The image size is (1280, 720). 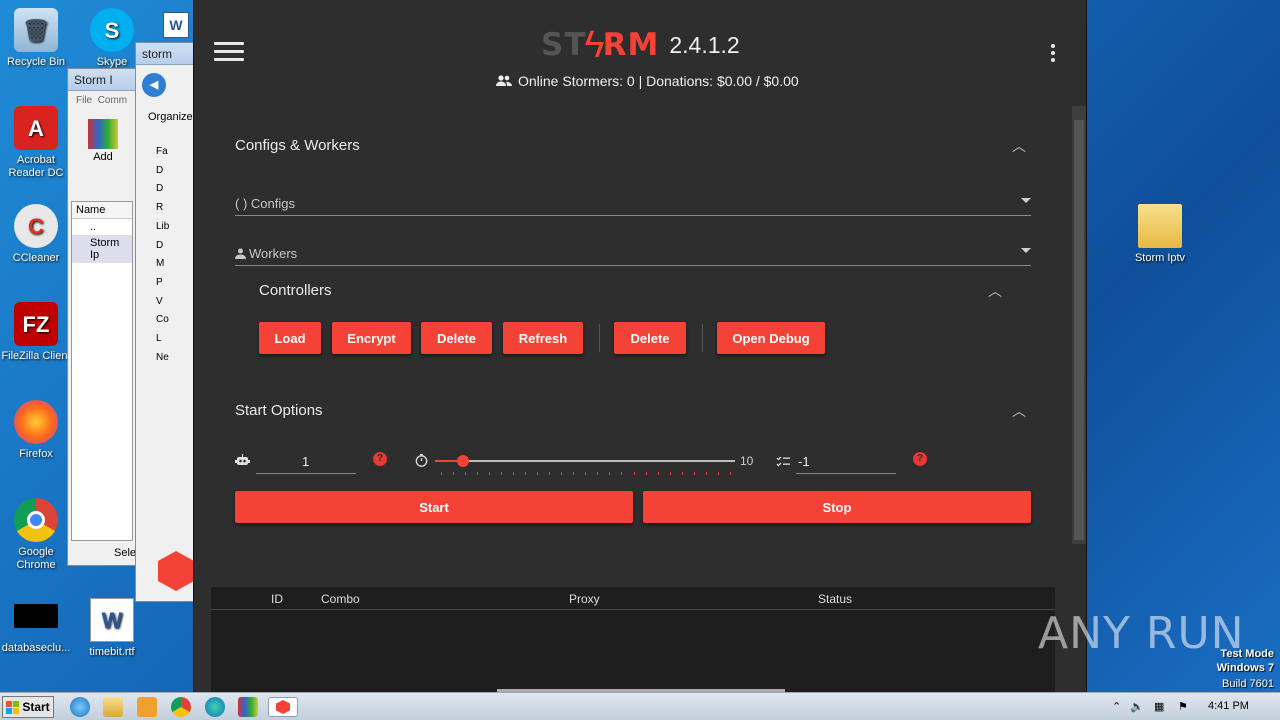 What do you see at coordinates (162, 264) in the screenshot?
I see `tree-item: M` at bounding box center [162, 264].